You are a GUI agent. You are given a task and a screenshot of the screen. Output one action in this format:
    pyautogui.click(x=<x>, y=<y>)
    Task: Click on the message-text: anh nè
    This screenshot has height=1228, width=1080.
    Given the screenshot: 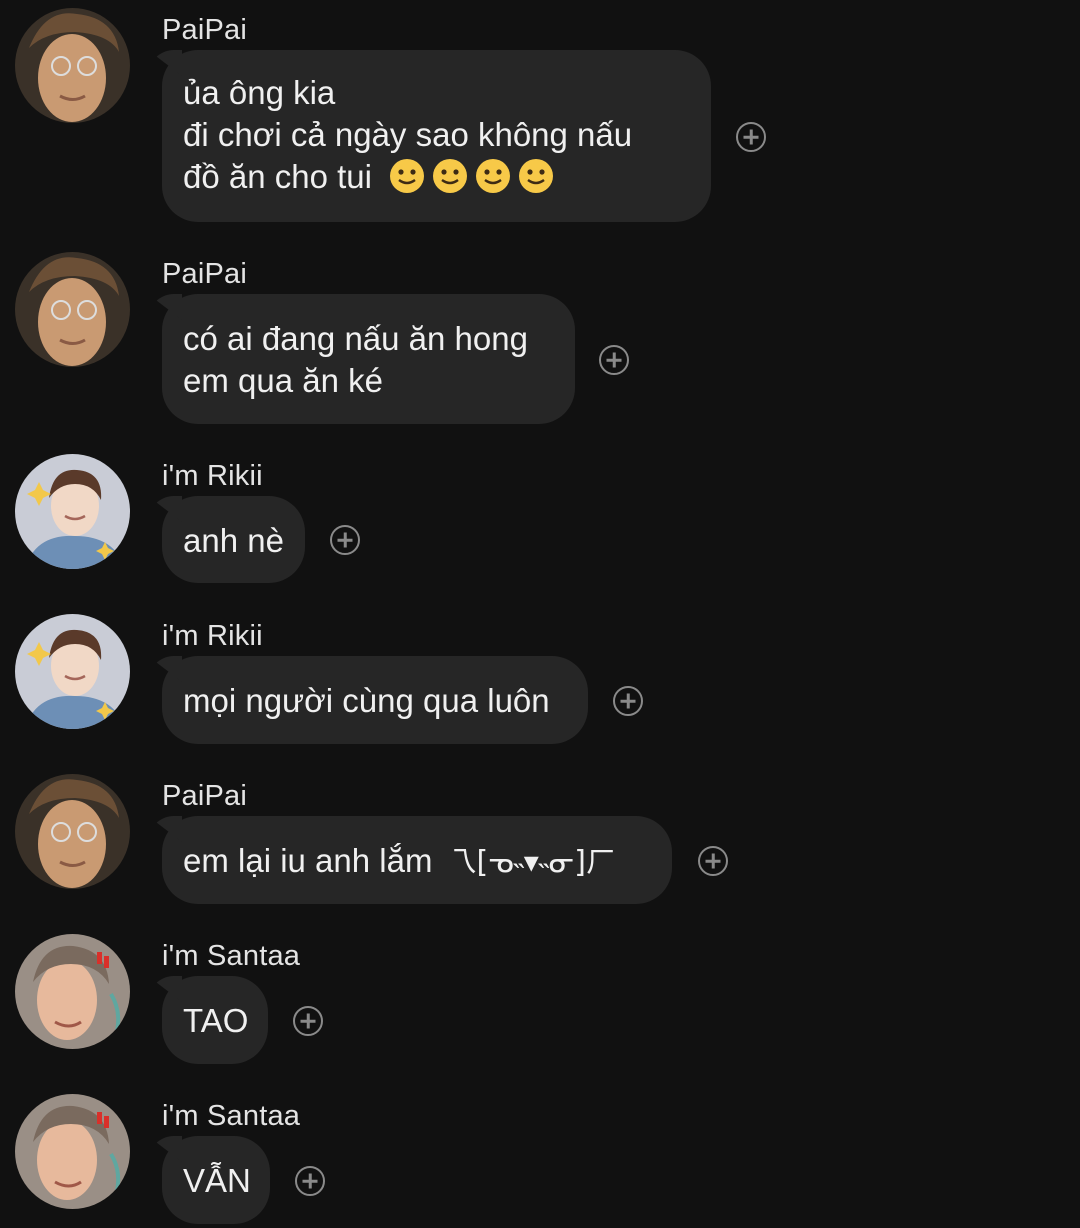 What is the action you would take?
    pyautogui.click(x=233, y=540)
    